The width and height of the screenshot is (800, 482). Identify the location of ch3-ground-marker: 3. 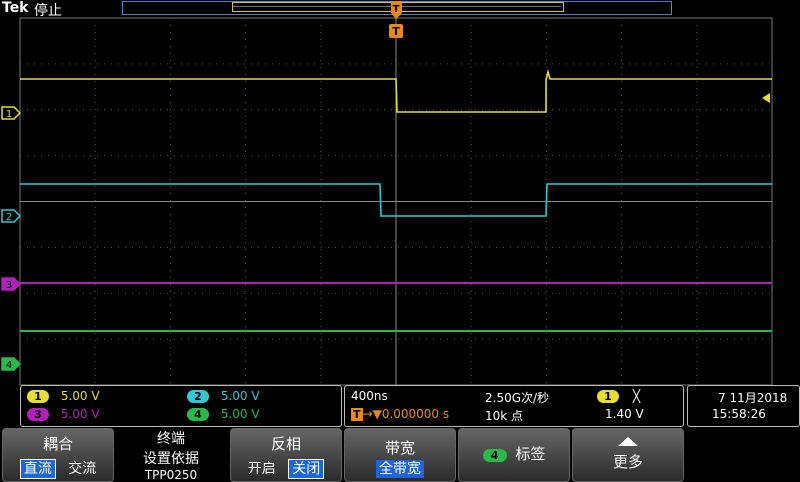
(11, 284).